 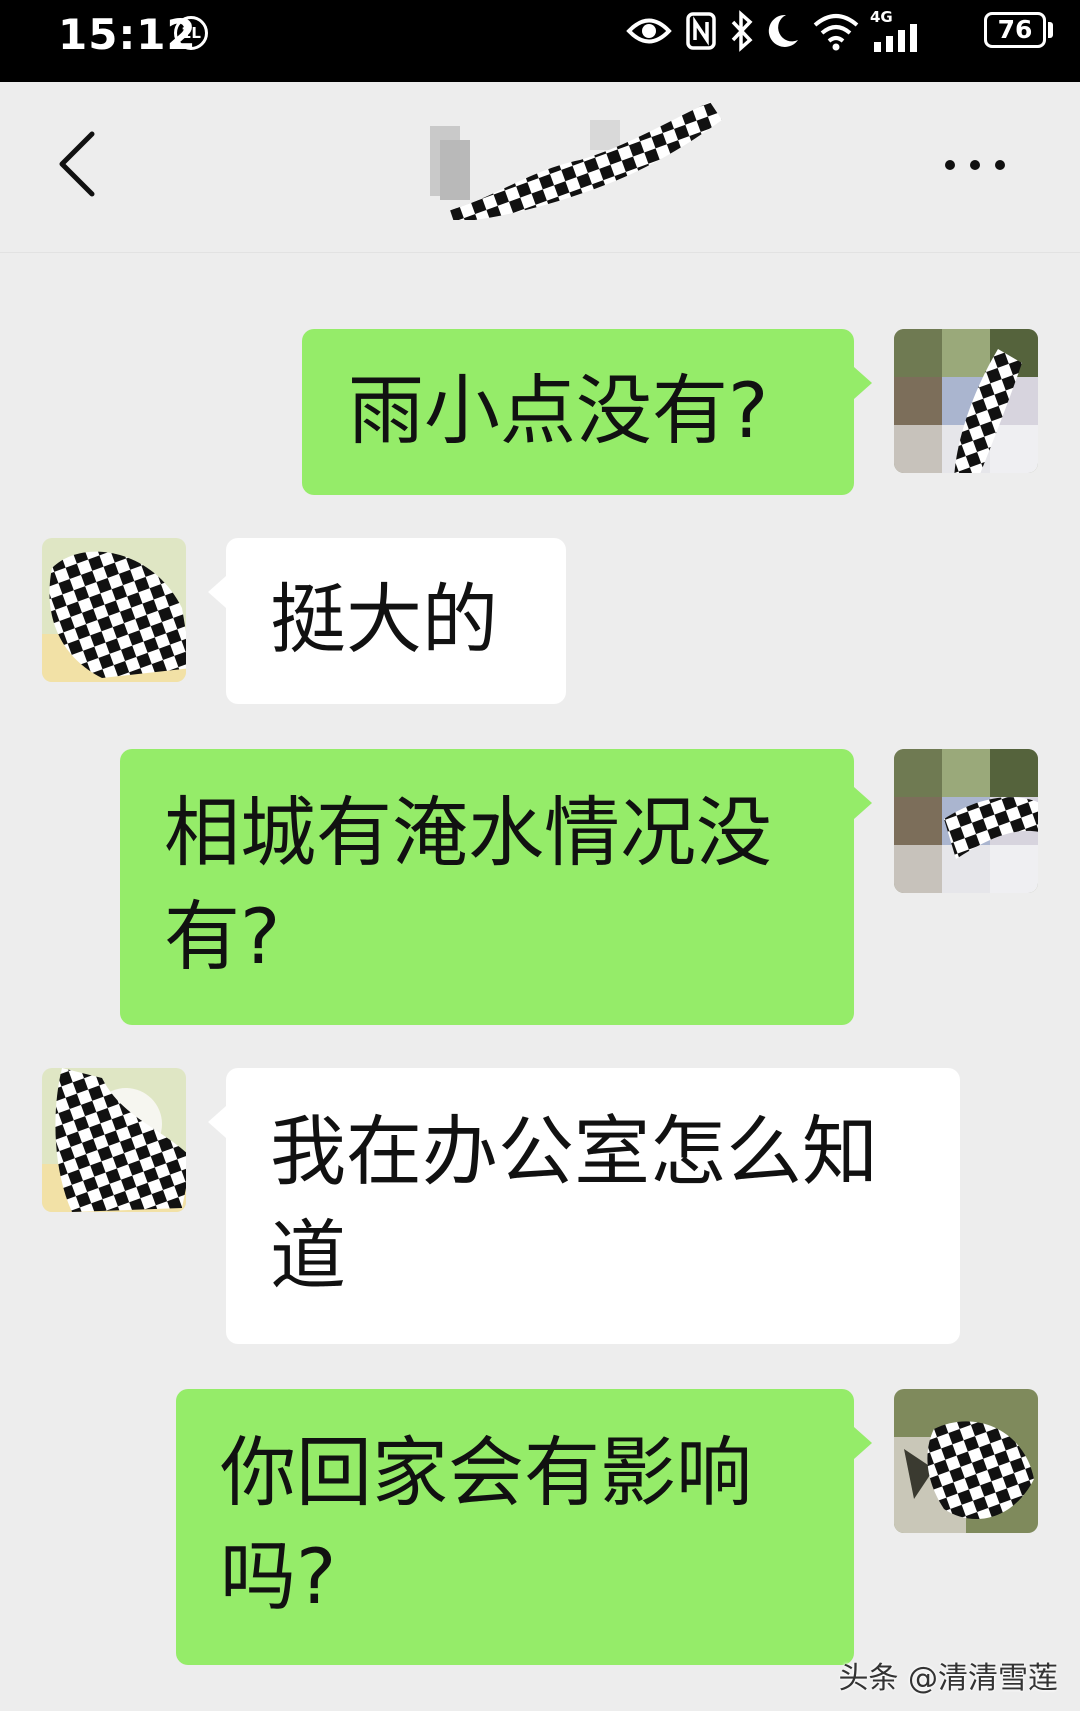 I want to click on message-bubble-sent: 你回家会有影响吗?, so click(x=524, y=1527).